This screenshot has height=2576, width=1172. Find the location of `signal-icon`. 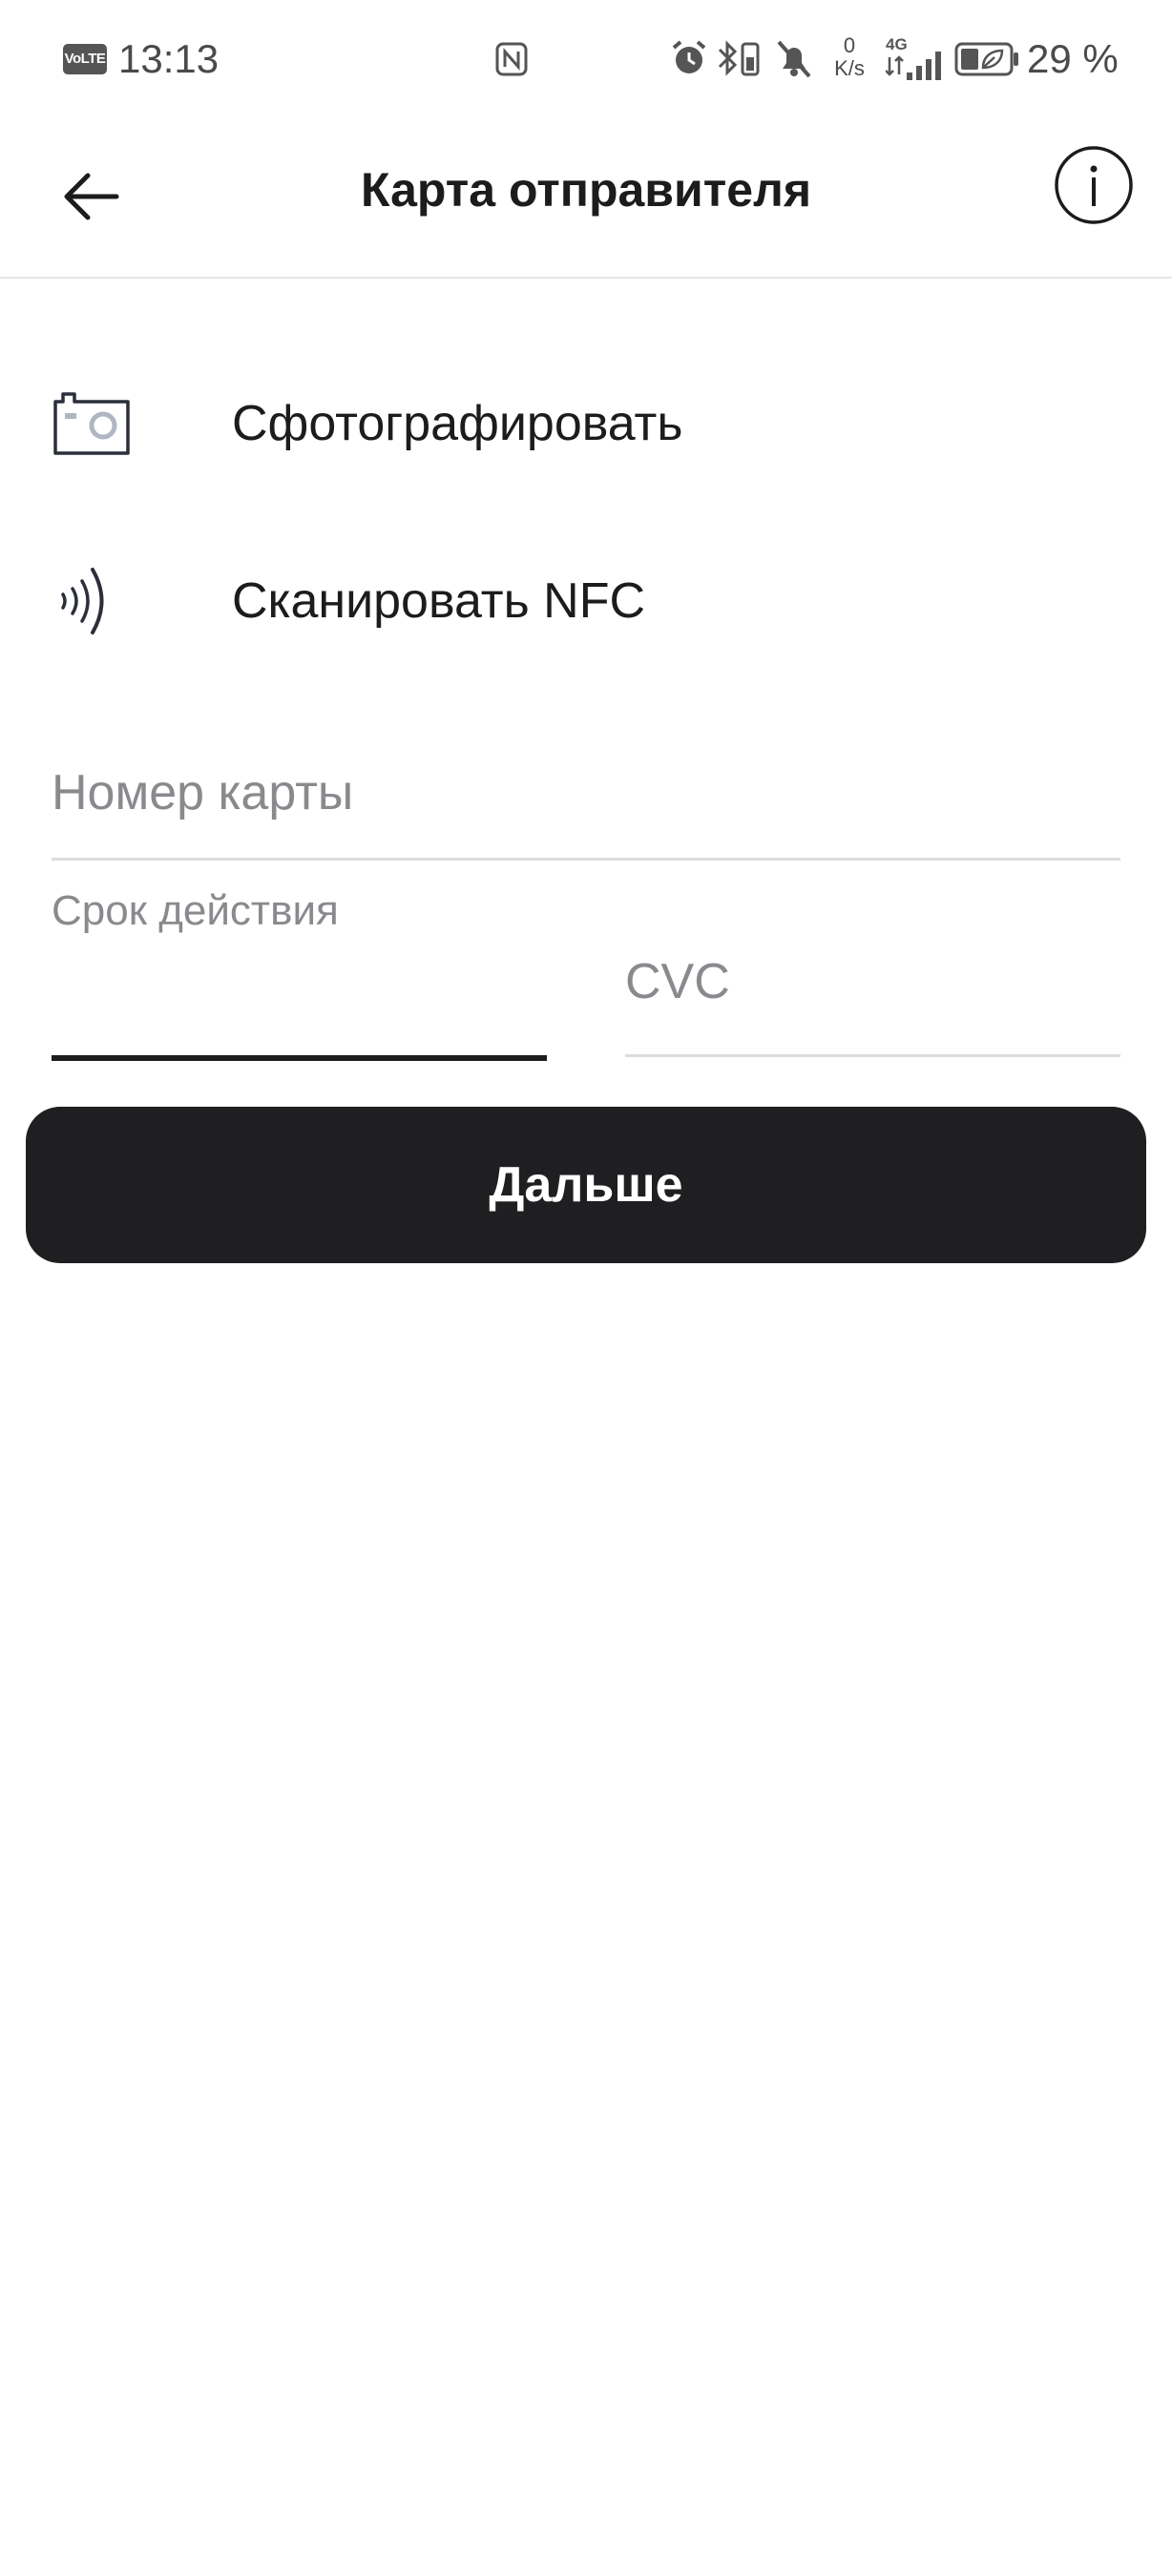

signal-icon is located at coordinates (914, 66).